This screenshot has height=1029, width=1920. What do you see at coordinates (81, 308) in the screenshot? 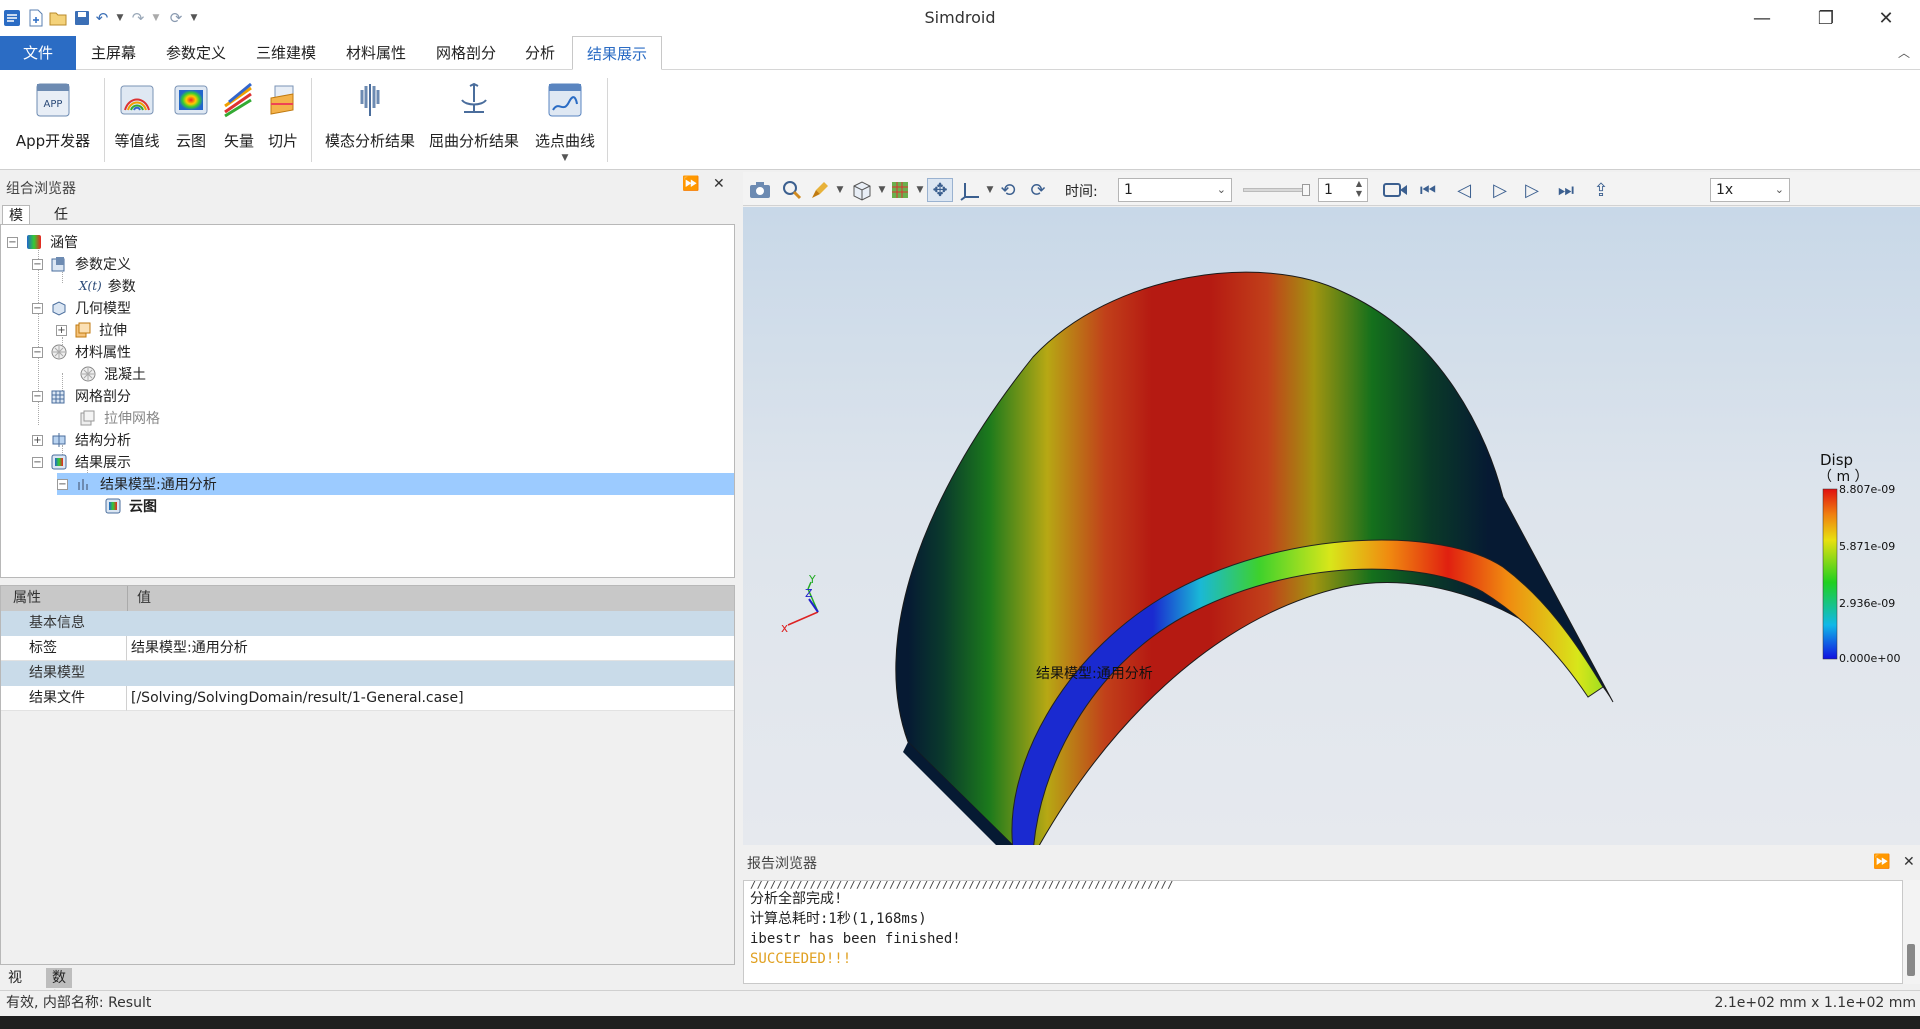
I see `tree-node-geometry-model: − 几何模型` at bounding box center [81, 308].